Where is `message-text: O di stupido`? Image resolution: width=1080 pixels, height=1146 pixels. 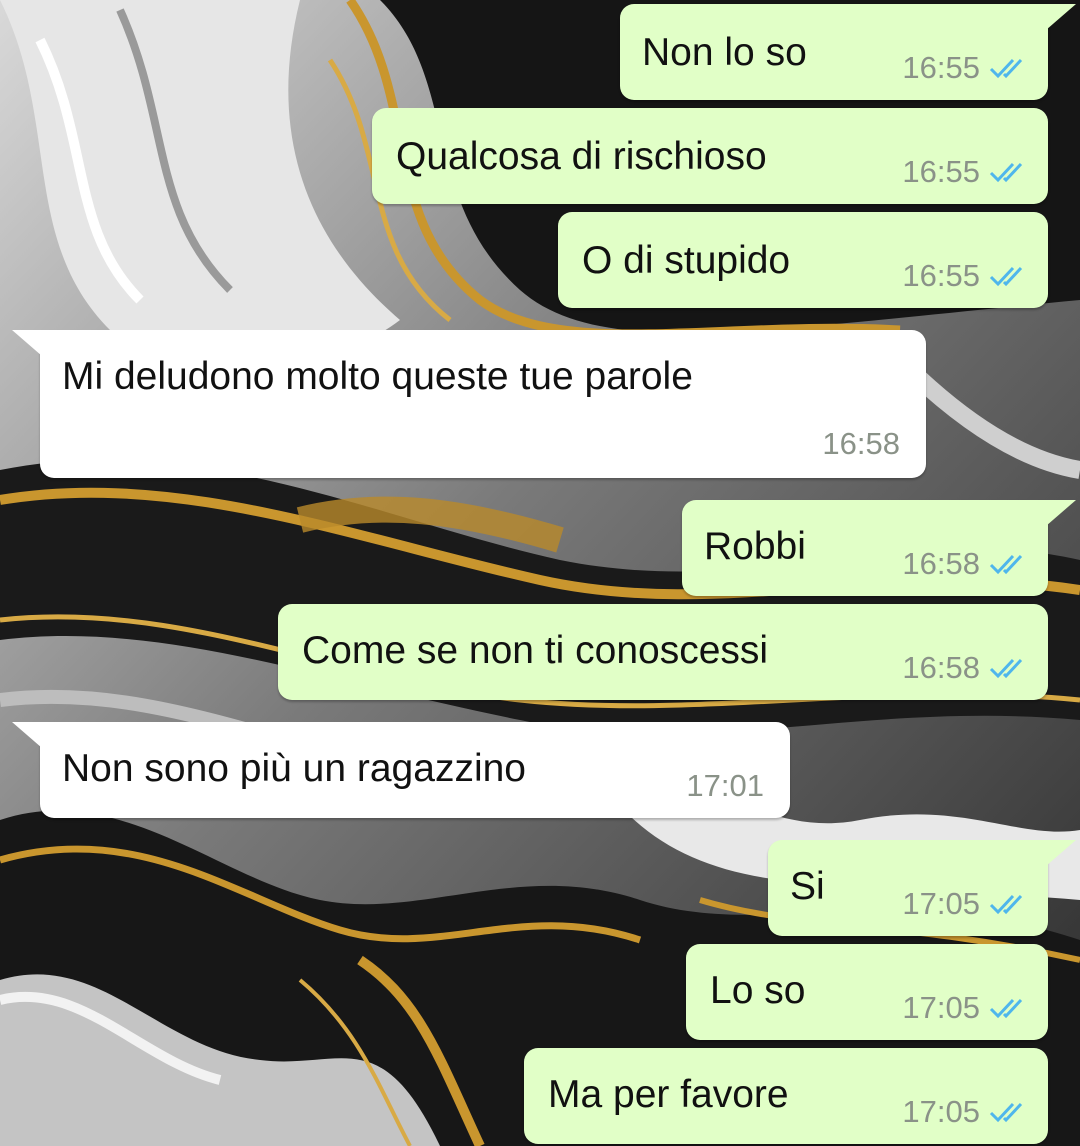 message-text: O di stupido is located at coordinates (686, 260).